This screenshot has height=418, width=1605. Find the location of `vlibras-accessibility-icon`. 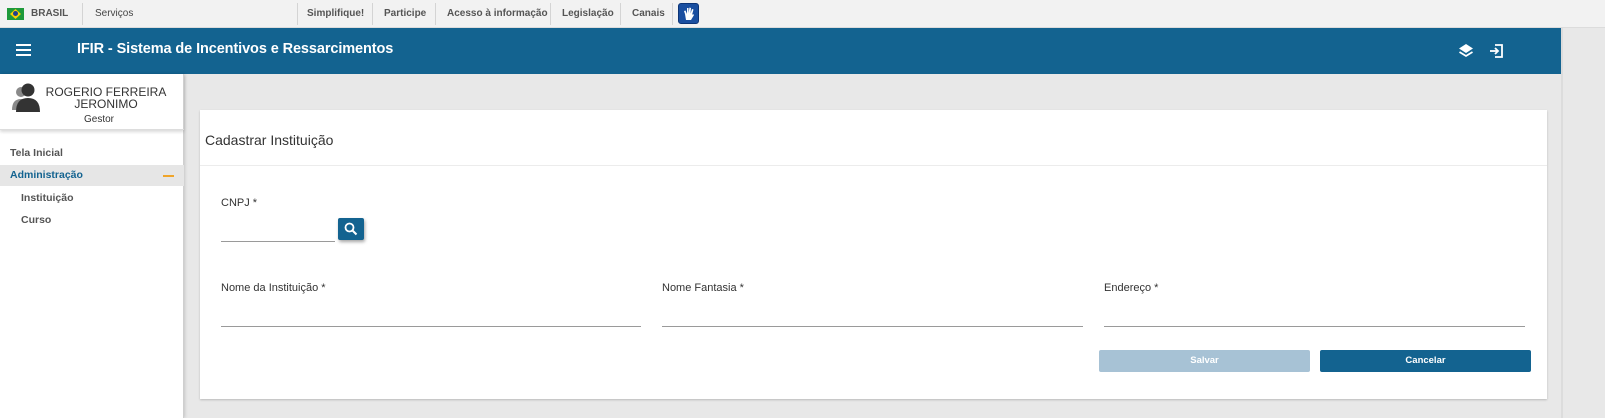

vlibras-accessibility-icon is located at coordinates (688, 13).